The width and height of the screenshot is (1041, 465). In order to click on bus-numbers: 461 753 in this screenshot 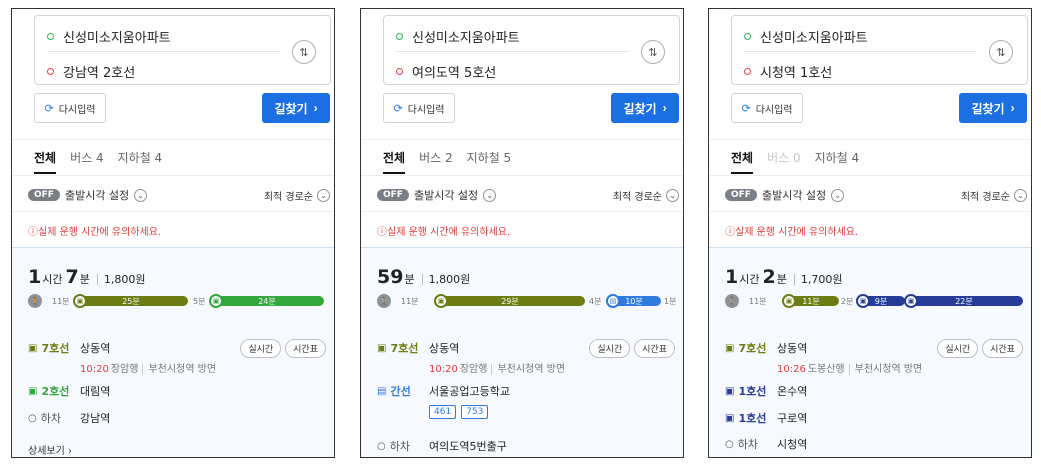, I will do `click(459, 412)`.